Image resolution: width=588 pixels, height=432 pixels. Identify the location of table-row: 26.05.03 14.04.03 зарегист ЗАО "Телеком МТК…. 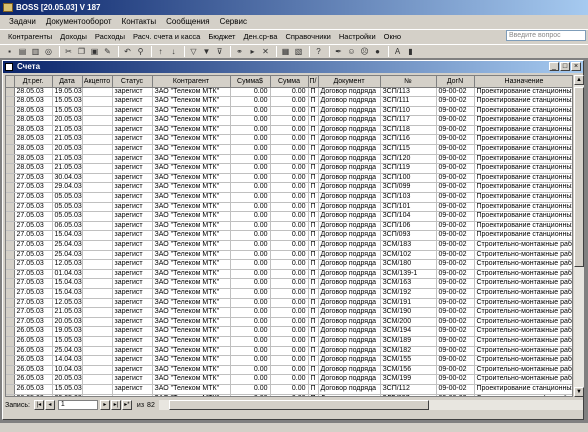
(289, 360).